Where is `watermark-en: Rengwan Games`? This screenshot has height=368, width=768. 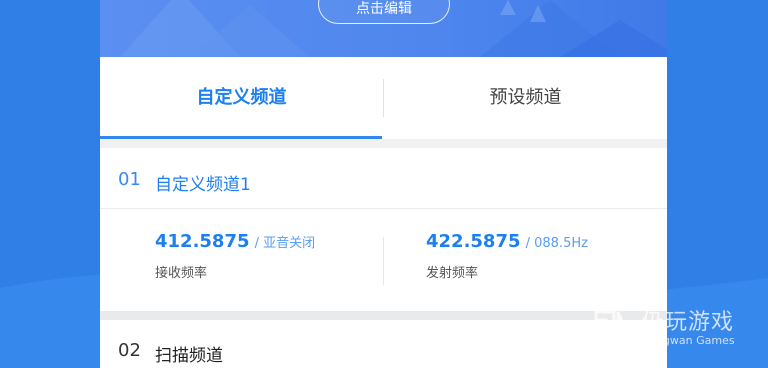 watermark-en: Rengwan Games is located at coordinates (688, 340).